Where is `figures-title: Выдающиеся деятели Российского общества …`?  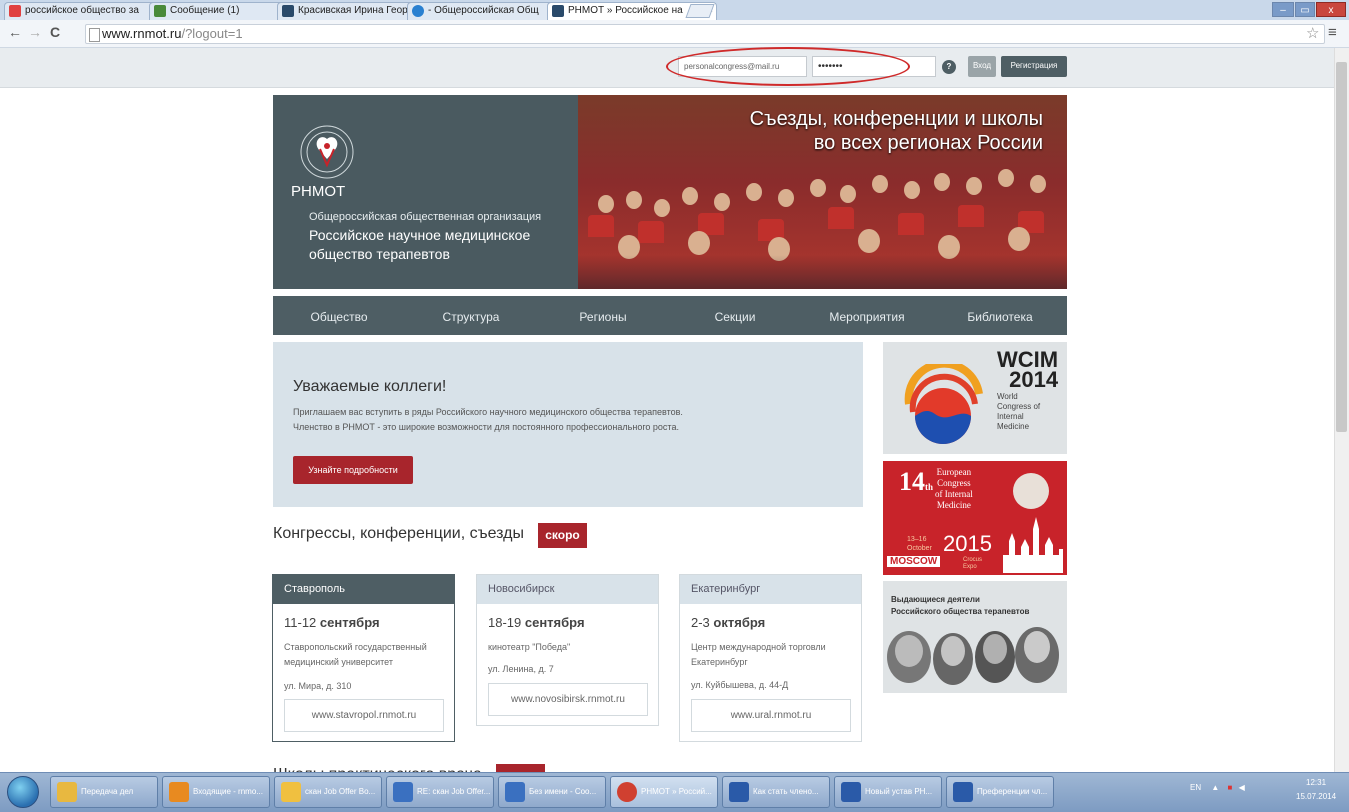
figures-title: Выдающиеся деятели Российского общества … is located at coordinates (960, 606).